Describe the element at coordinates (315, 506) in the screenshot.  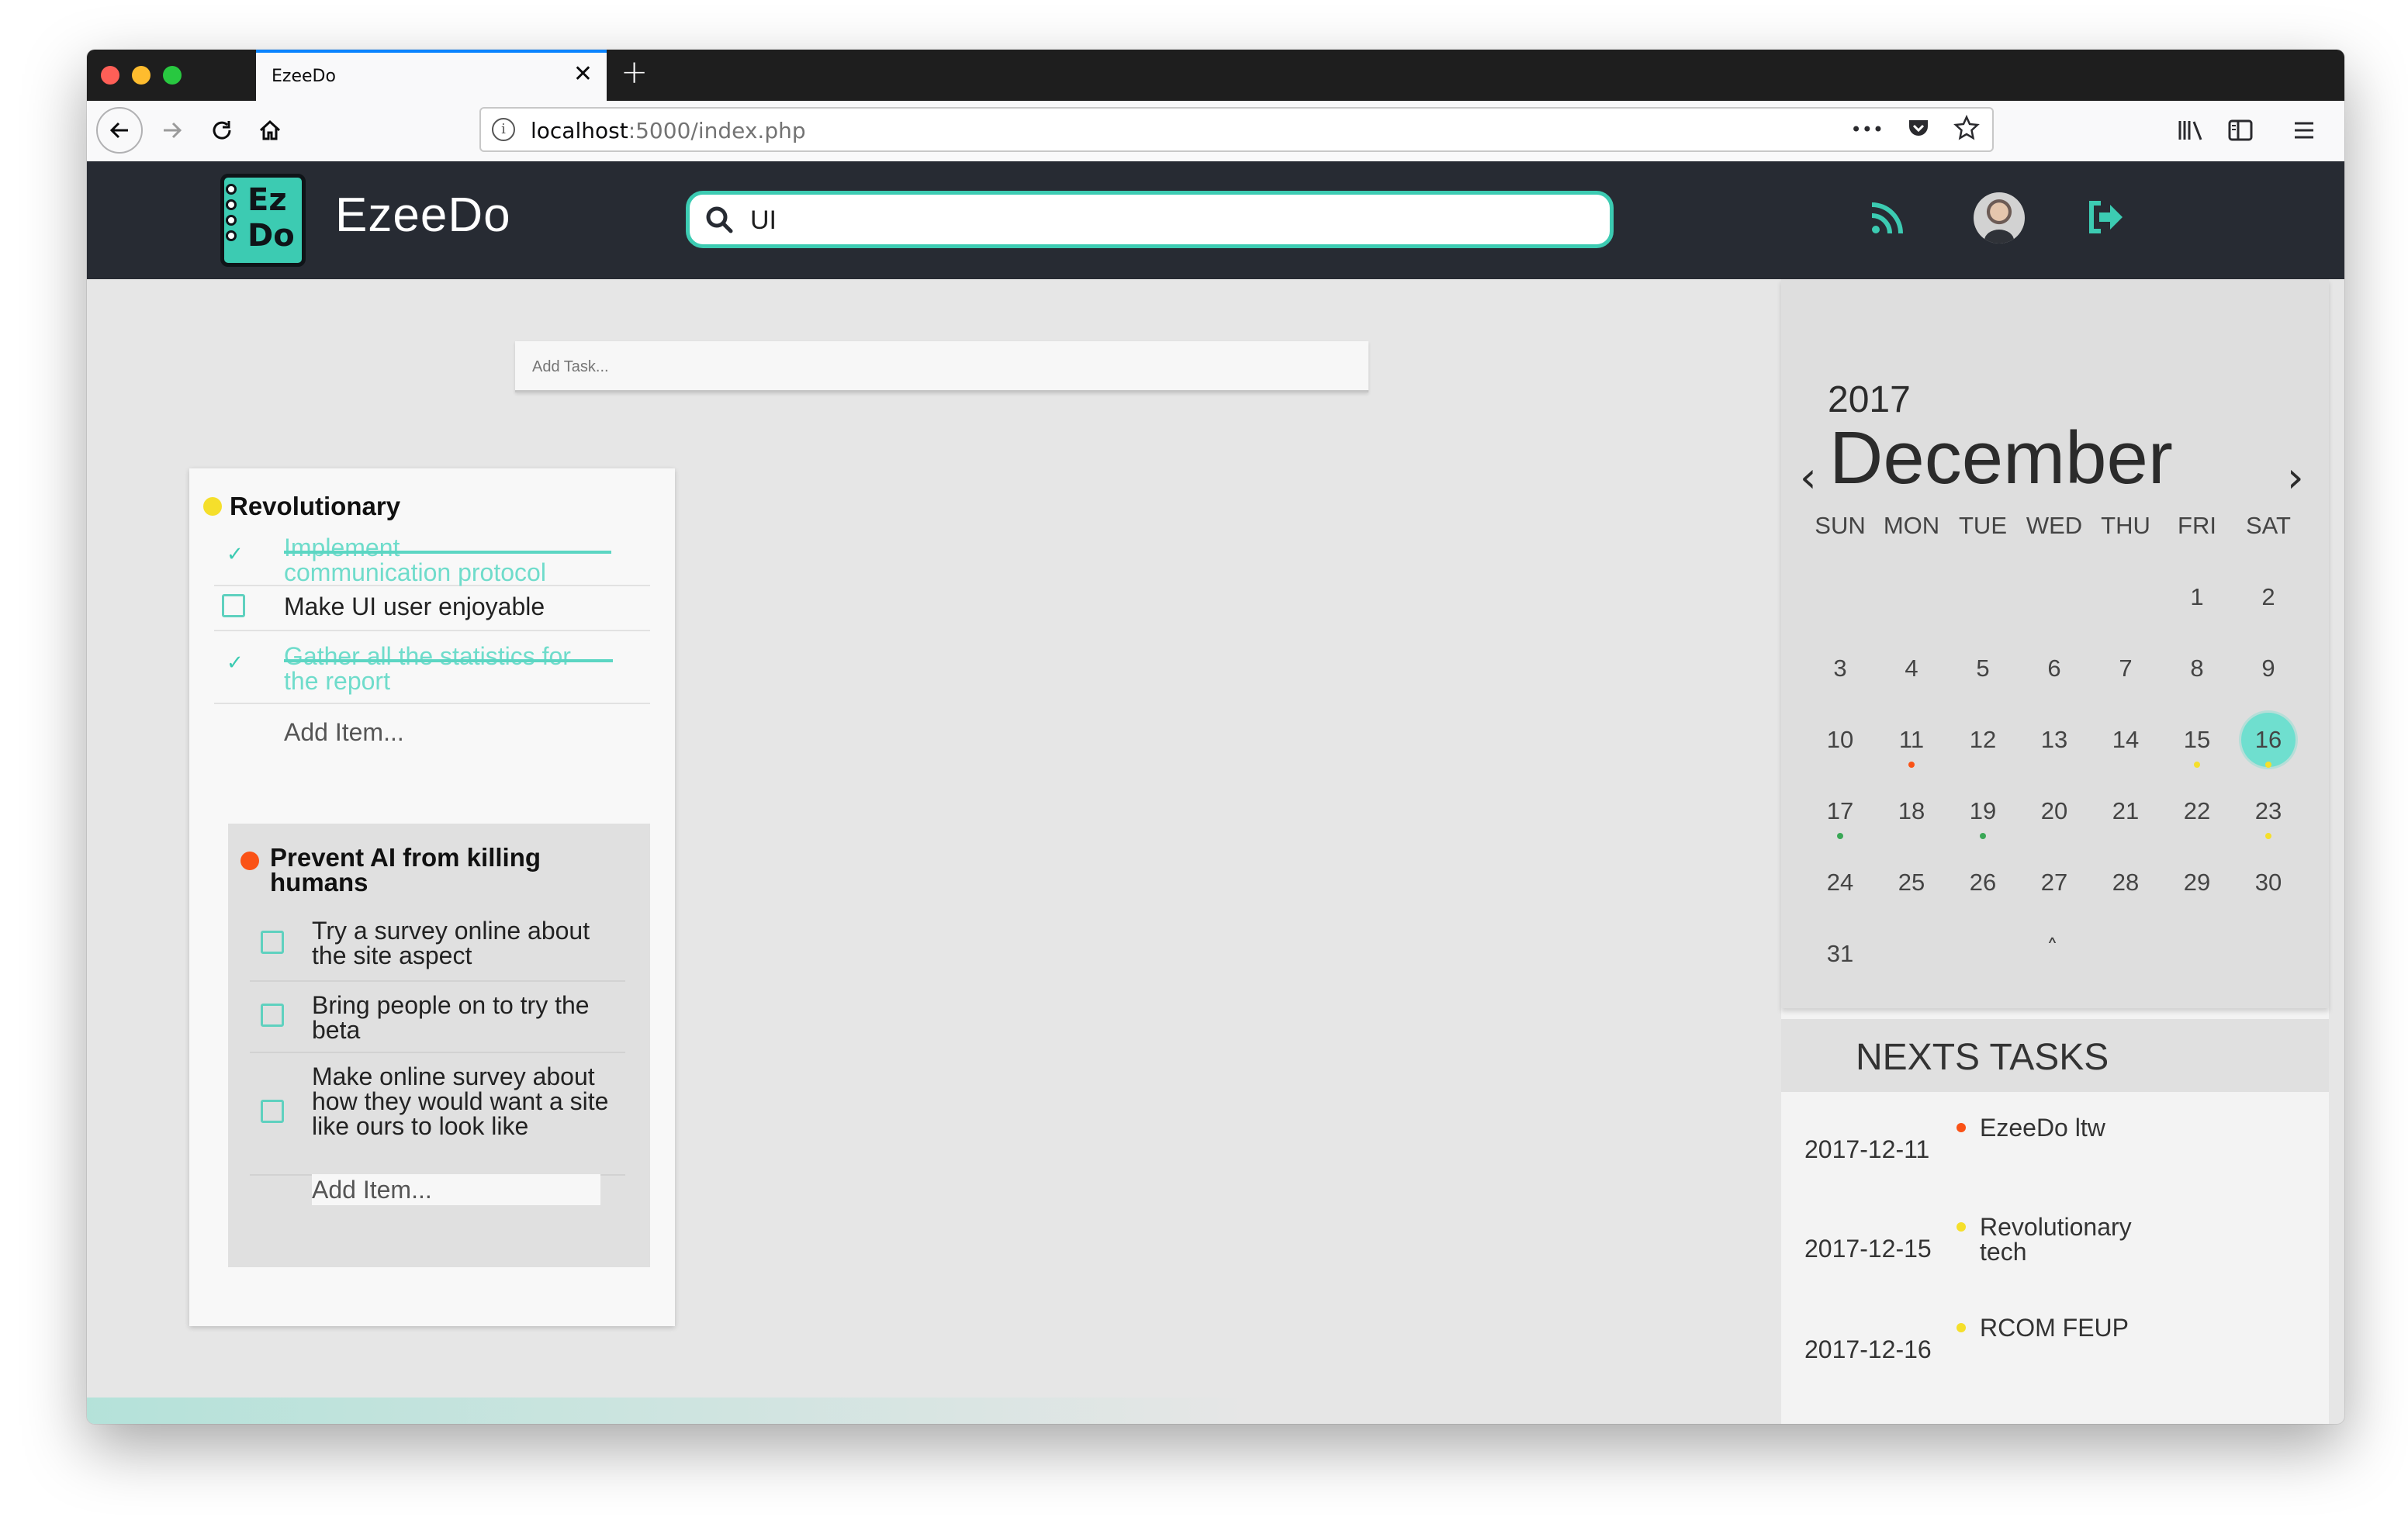
I see `list-title: Revolutionary` at that location.